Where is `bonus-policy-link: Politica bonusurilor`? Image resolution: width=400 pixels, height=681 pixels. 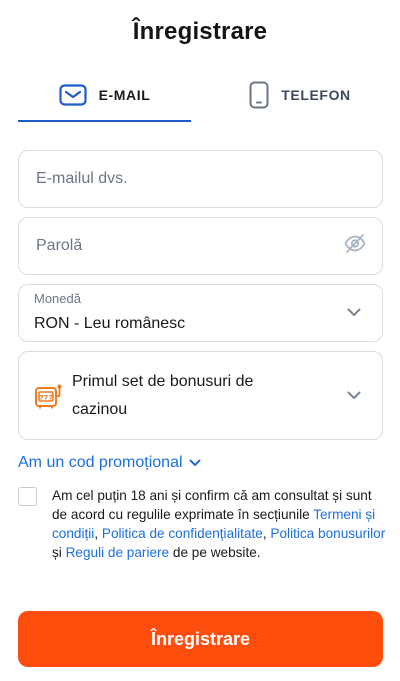 bonus-policy-link: Politica bonusurilor is located at coordinates (327, 533).